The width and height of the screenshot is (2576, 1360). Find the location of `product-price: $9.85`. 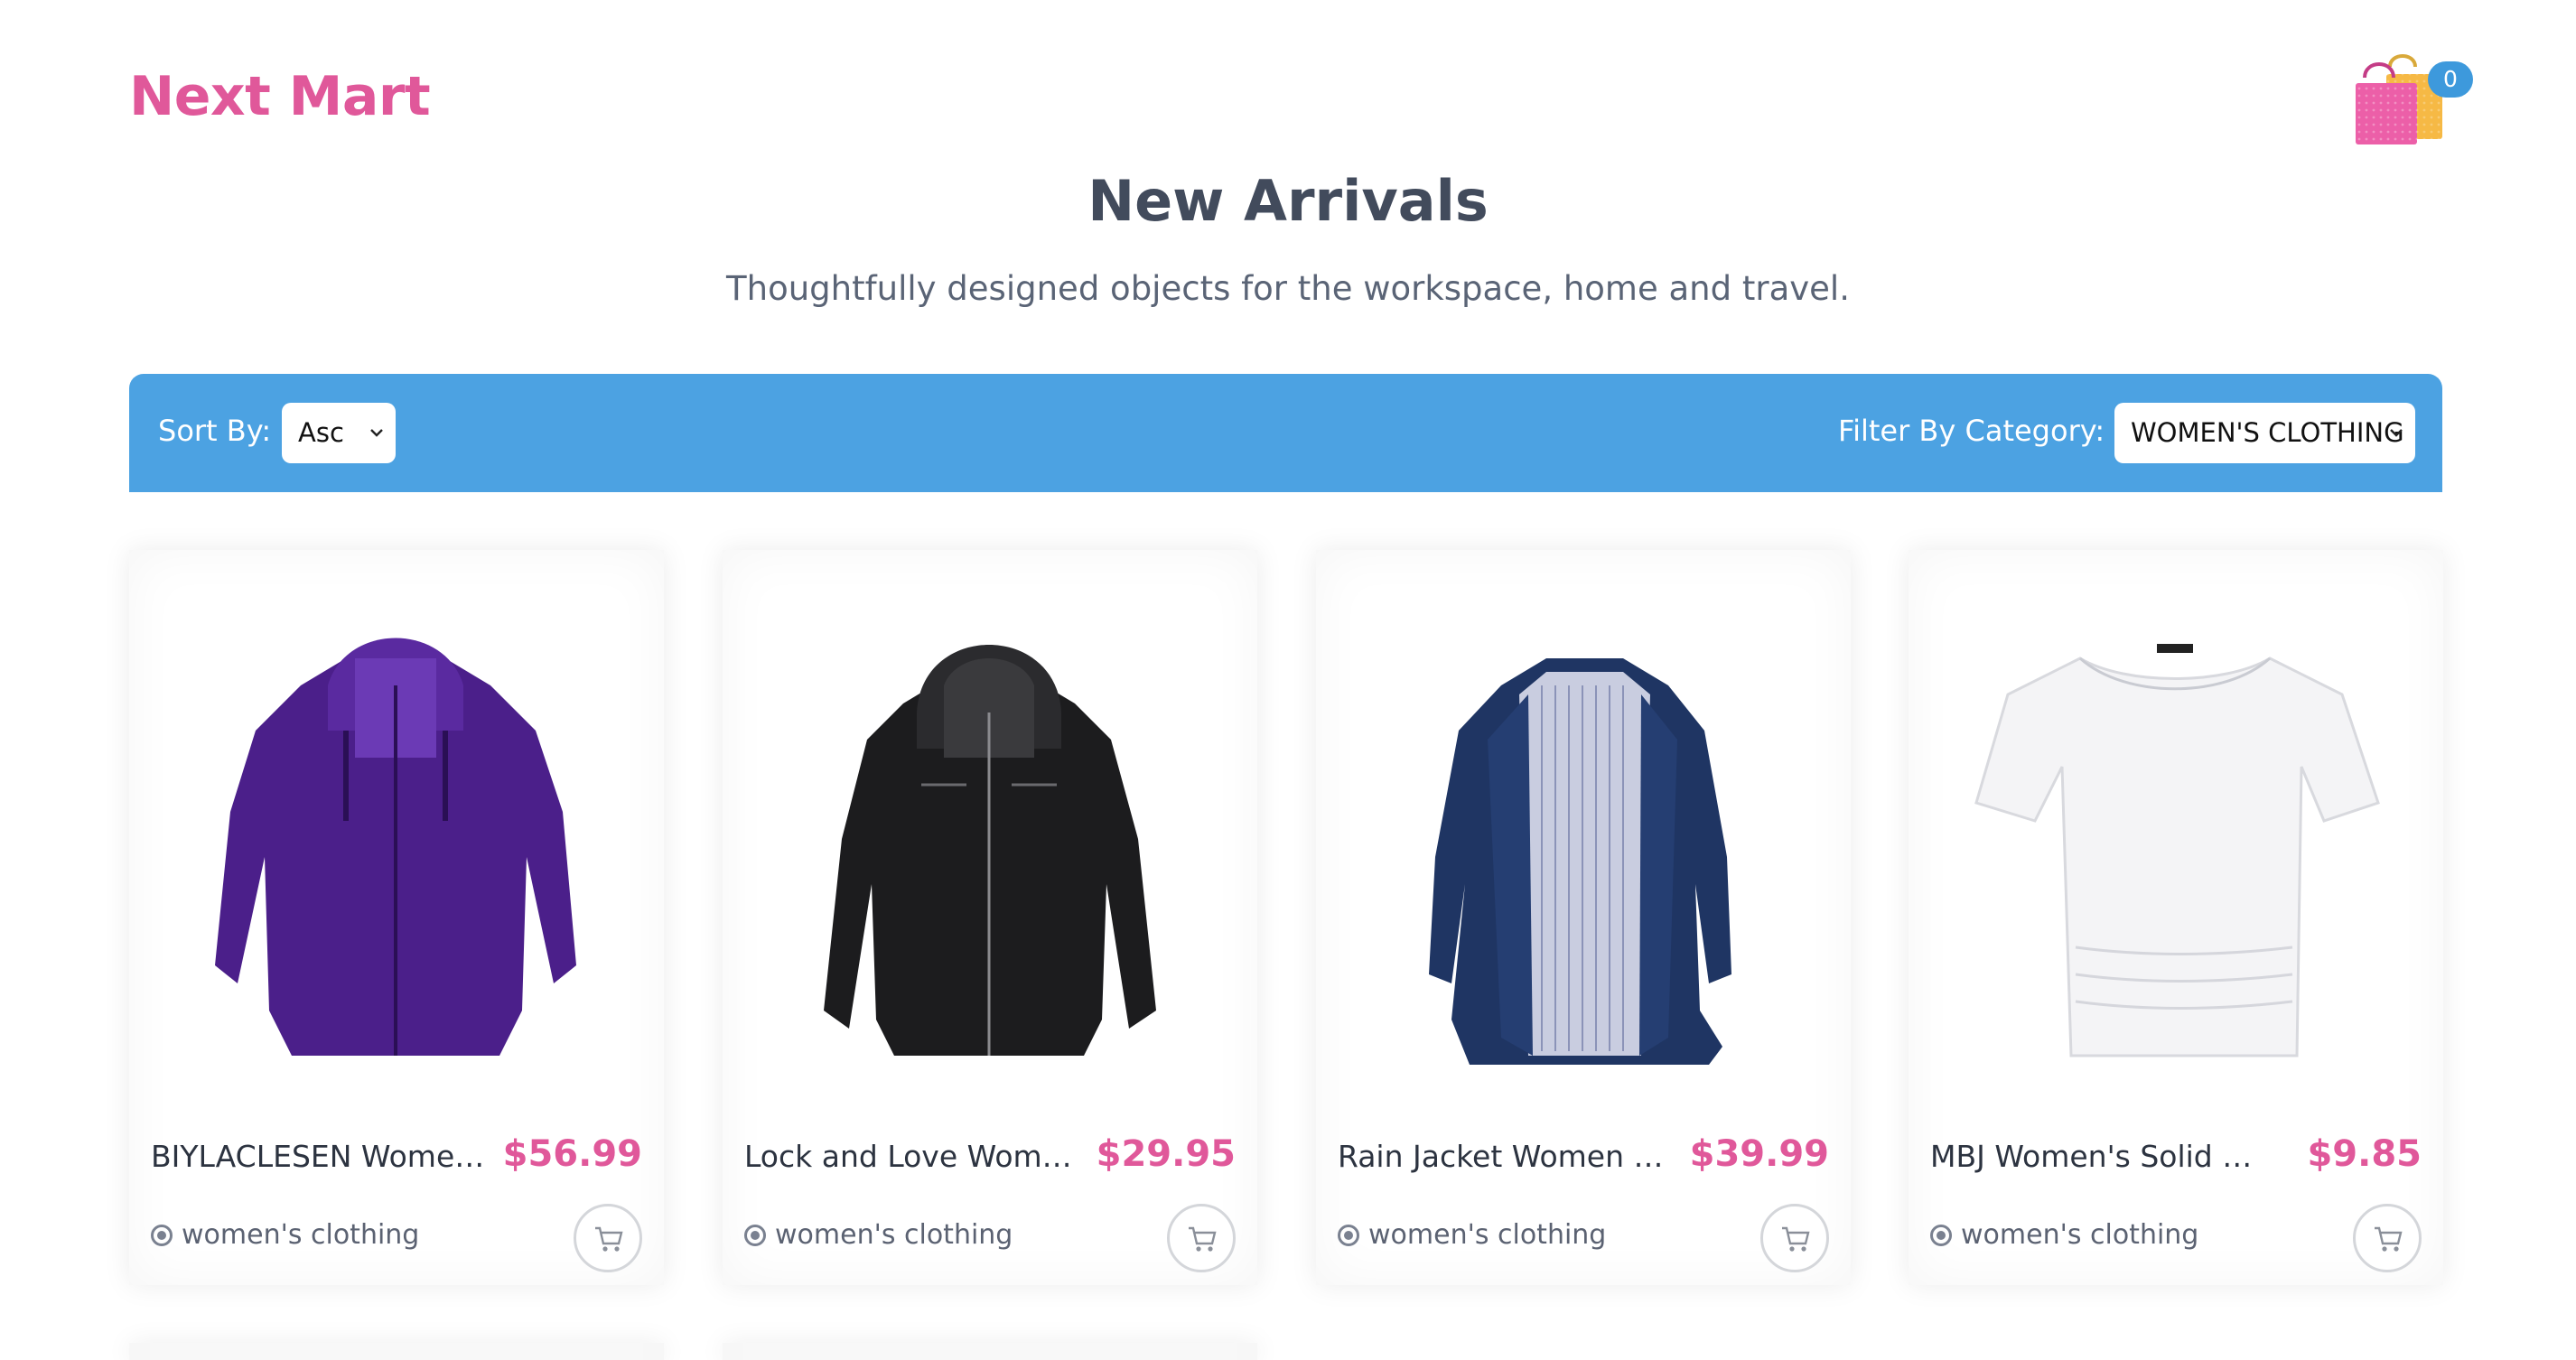

product-price: $9.85 is located at coordinates (2364, 1154).